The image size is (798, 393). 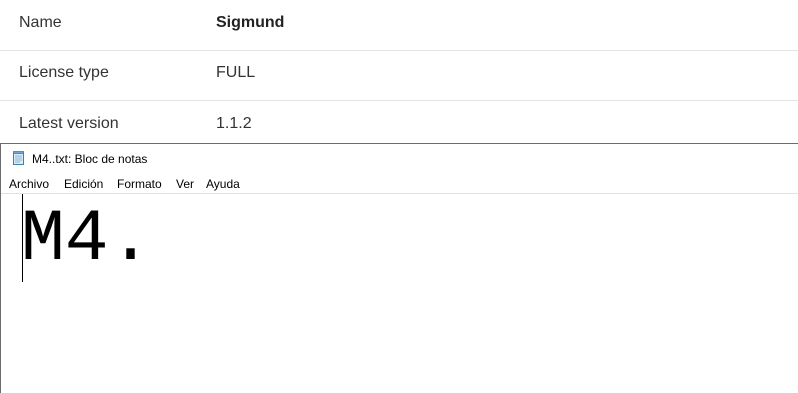 I want to click on notepad-document-icon, so click(x=18, y=158).